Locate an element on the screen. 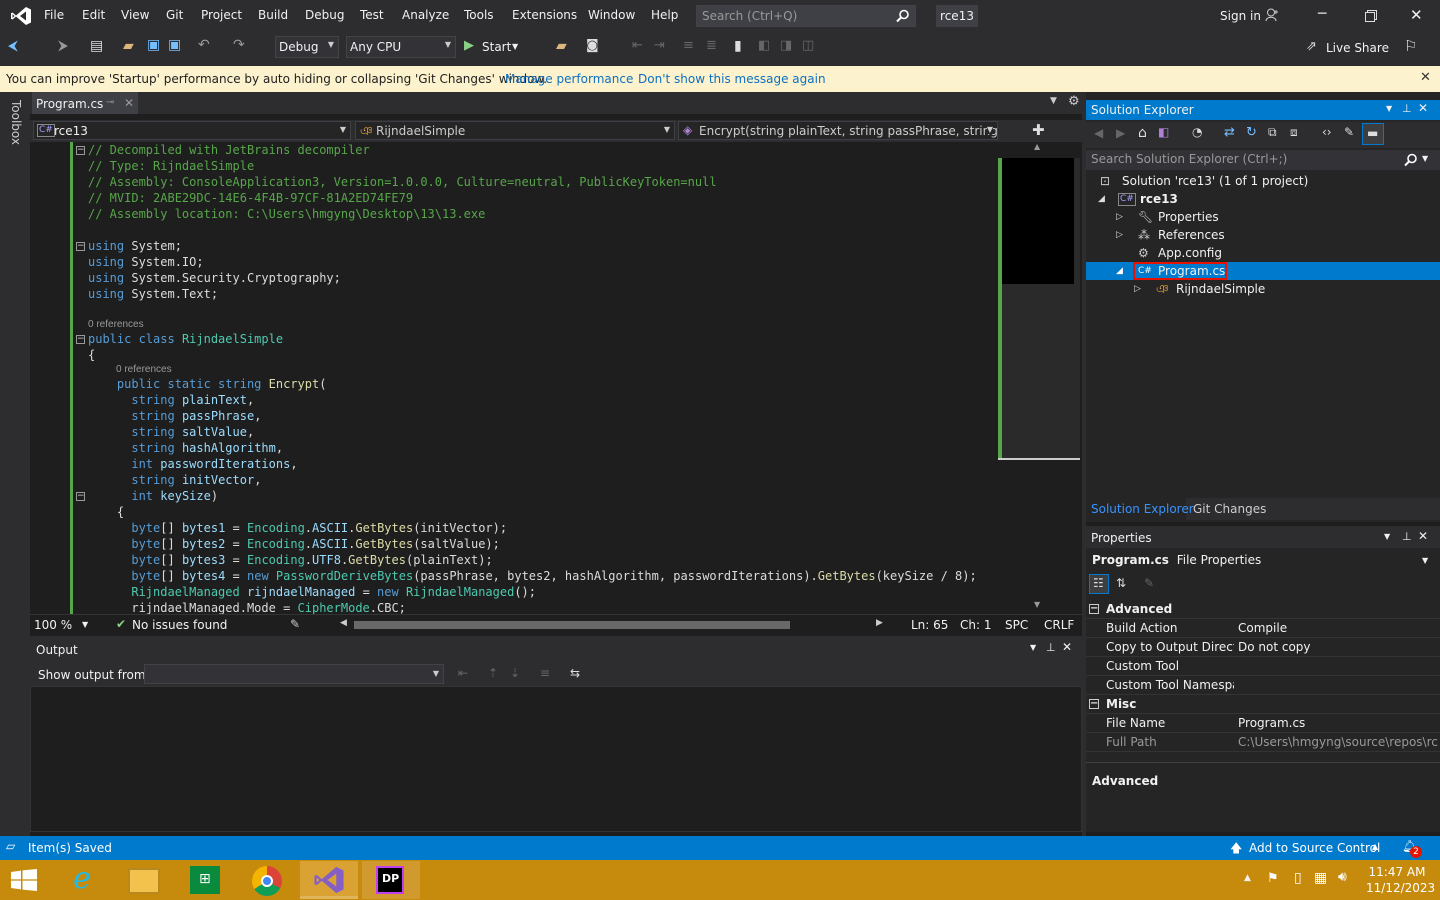  menu-help: Help is located at coordinates (664, 15).